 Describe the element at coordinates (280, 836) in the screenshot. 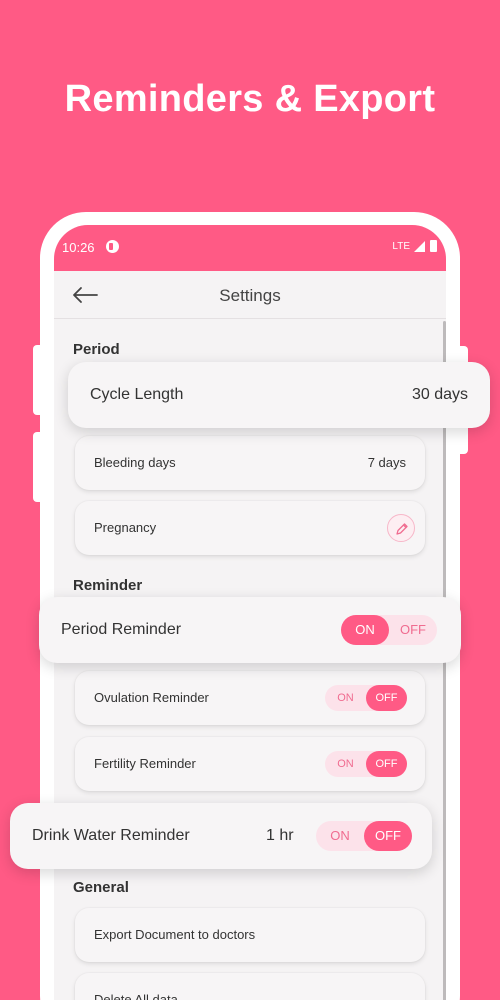

I see `drink-water-interval: 1 hr` at that location.